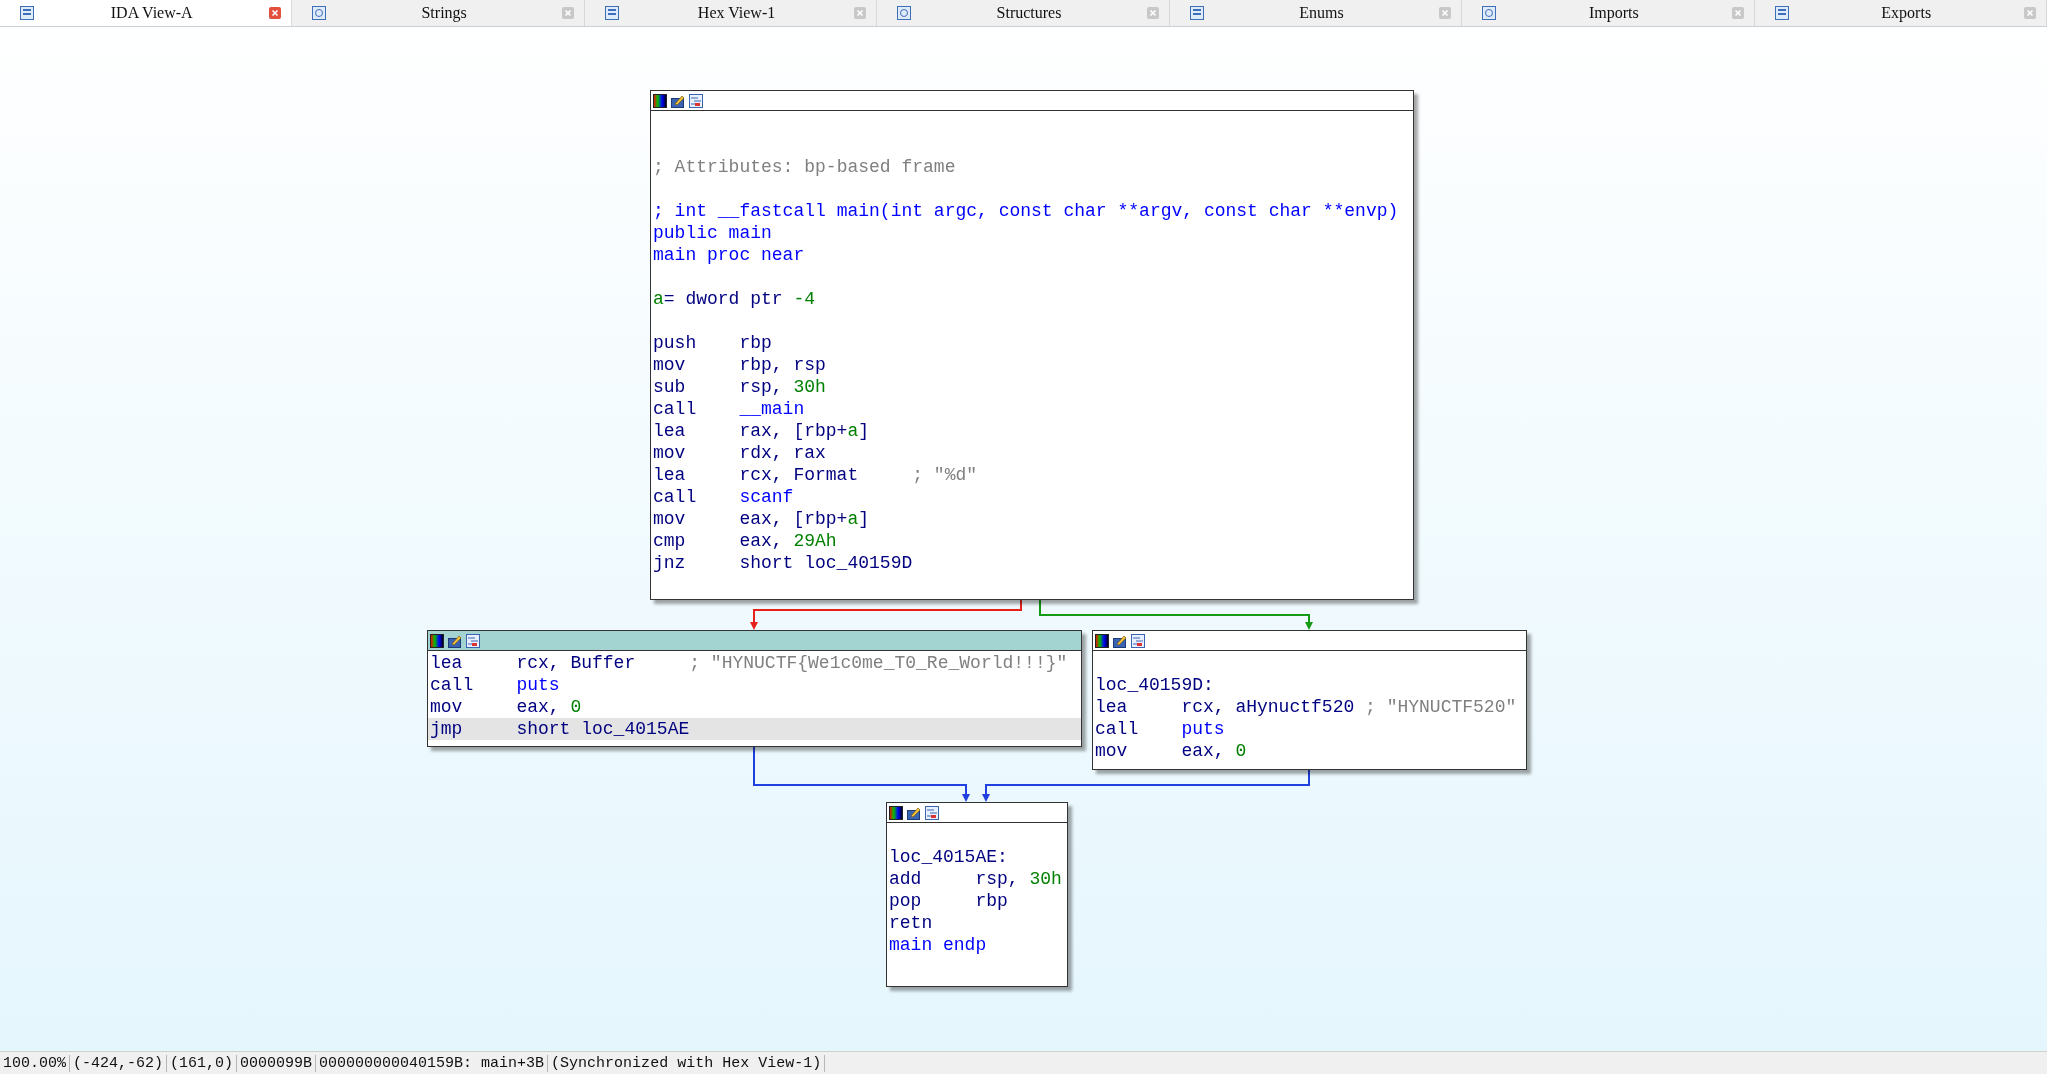 This screenshot has width=2047, height=1074. What do you see at coordinates (277, 1063) in the screenshot?
I see `status-field: 0000099B` at bounding box center [277, 1063].